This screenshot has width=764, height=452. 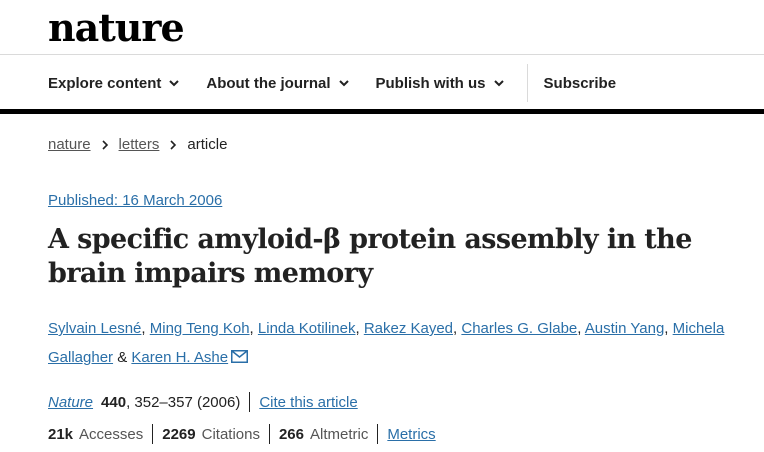 I want to click on altmetric-label: Altmetric, so click(x=339, y=434).